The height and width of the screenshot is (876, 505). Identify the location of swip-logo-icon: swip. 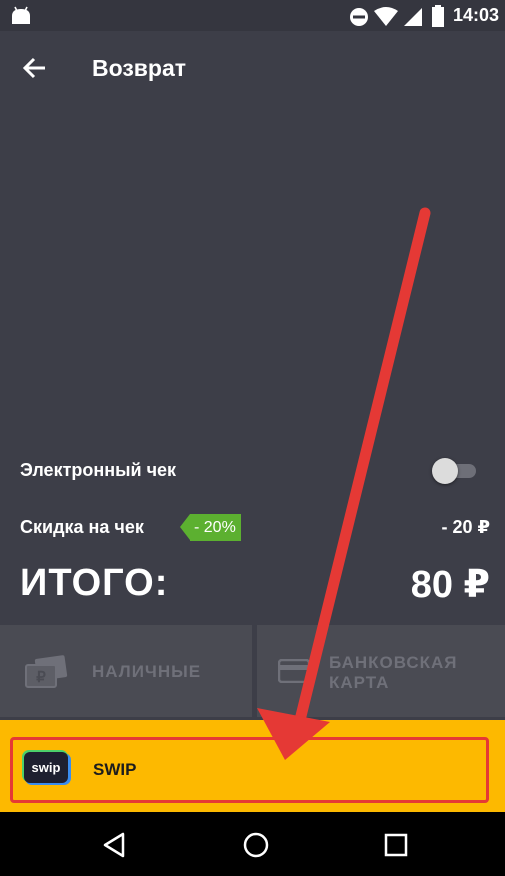
(46, 767).